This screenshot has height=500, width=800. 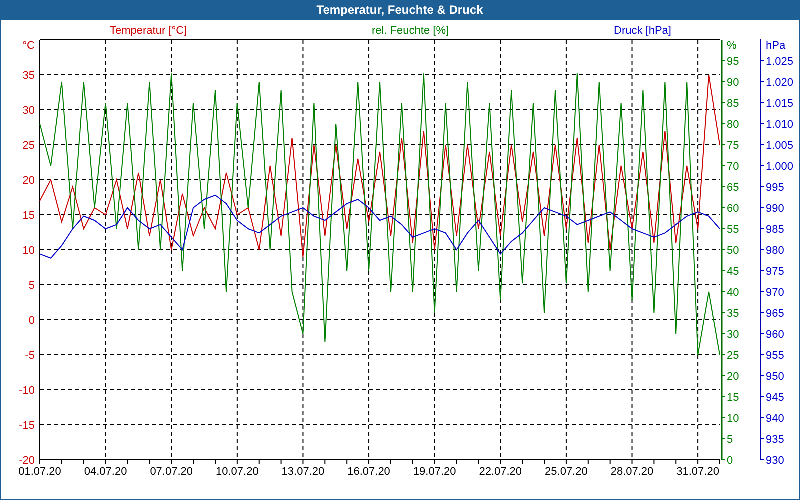 I want to click on axis-label: 65, so click(x=733, y=188).